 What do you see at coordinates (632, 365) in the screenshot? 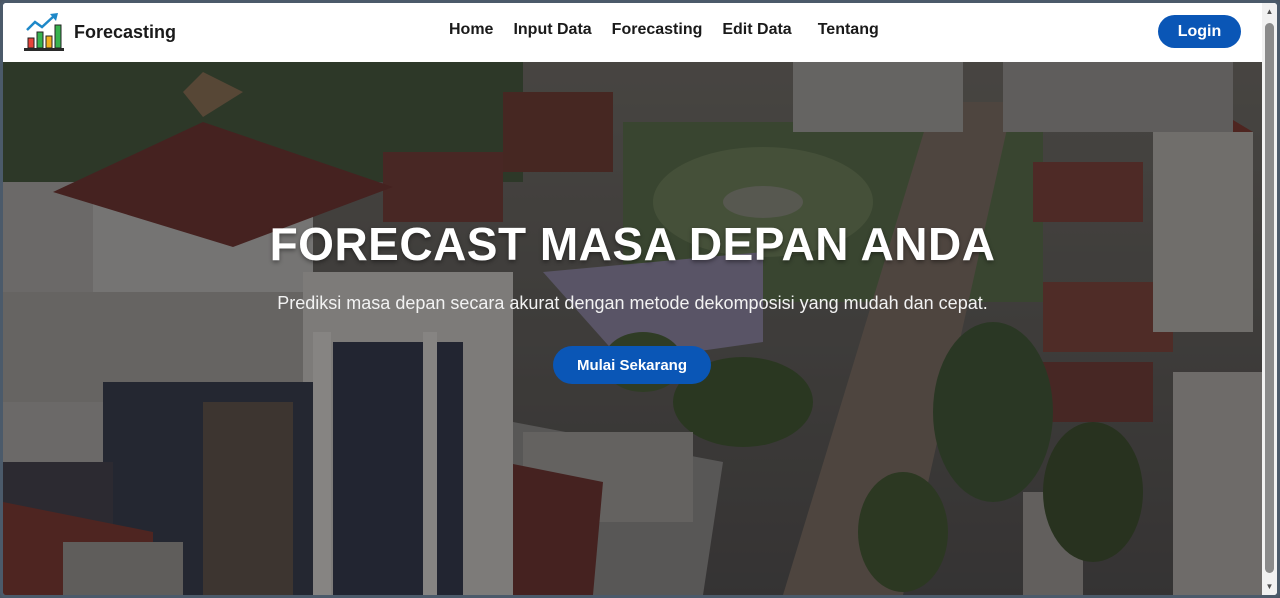
I see `get-started-button: Mulai Sekarang` at bounding box center [632, 365].